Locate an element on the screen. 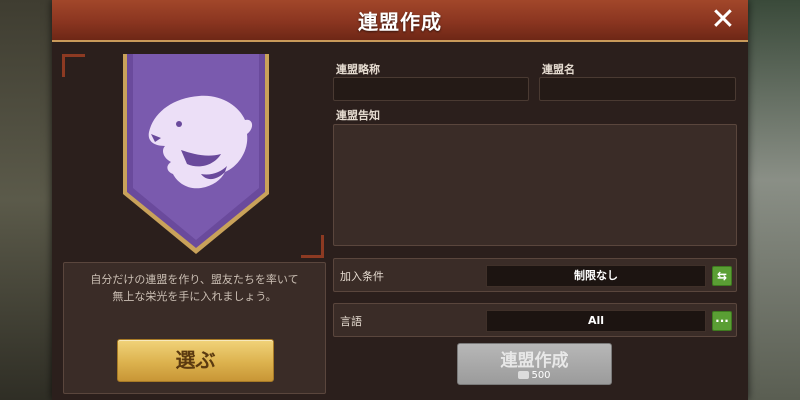 This screenshot has height=400, width=800. abbr-label: 連盟略称 is located at coordinates (358, 69).